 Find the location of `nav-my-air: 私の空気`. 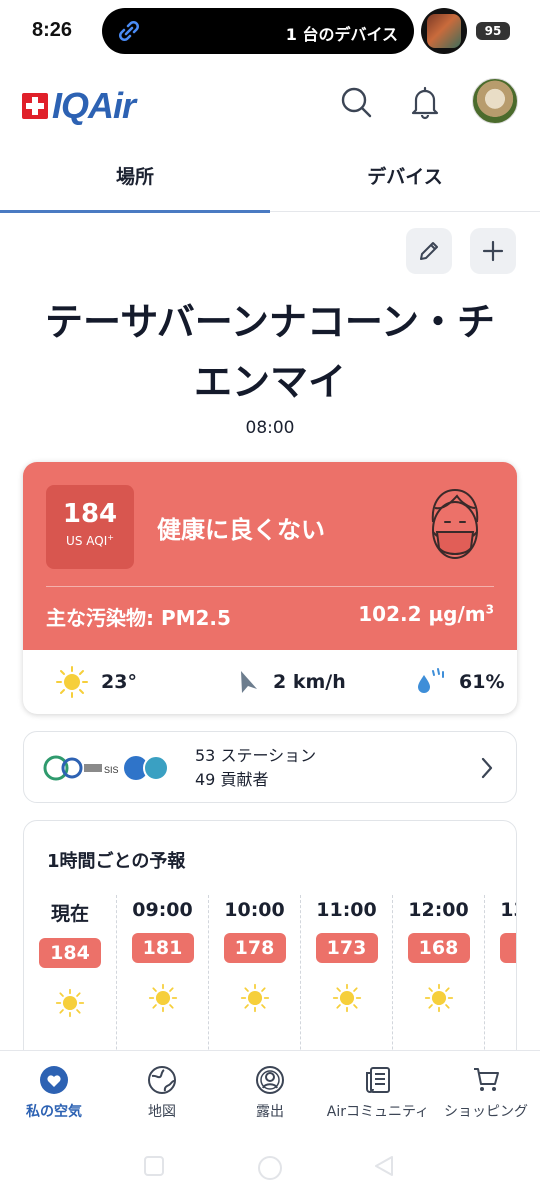

nav-my-air: 私の空気 is located at coordinates (54, 1093).